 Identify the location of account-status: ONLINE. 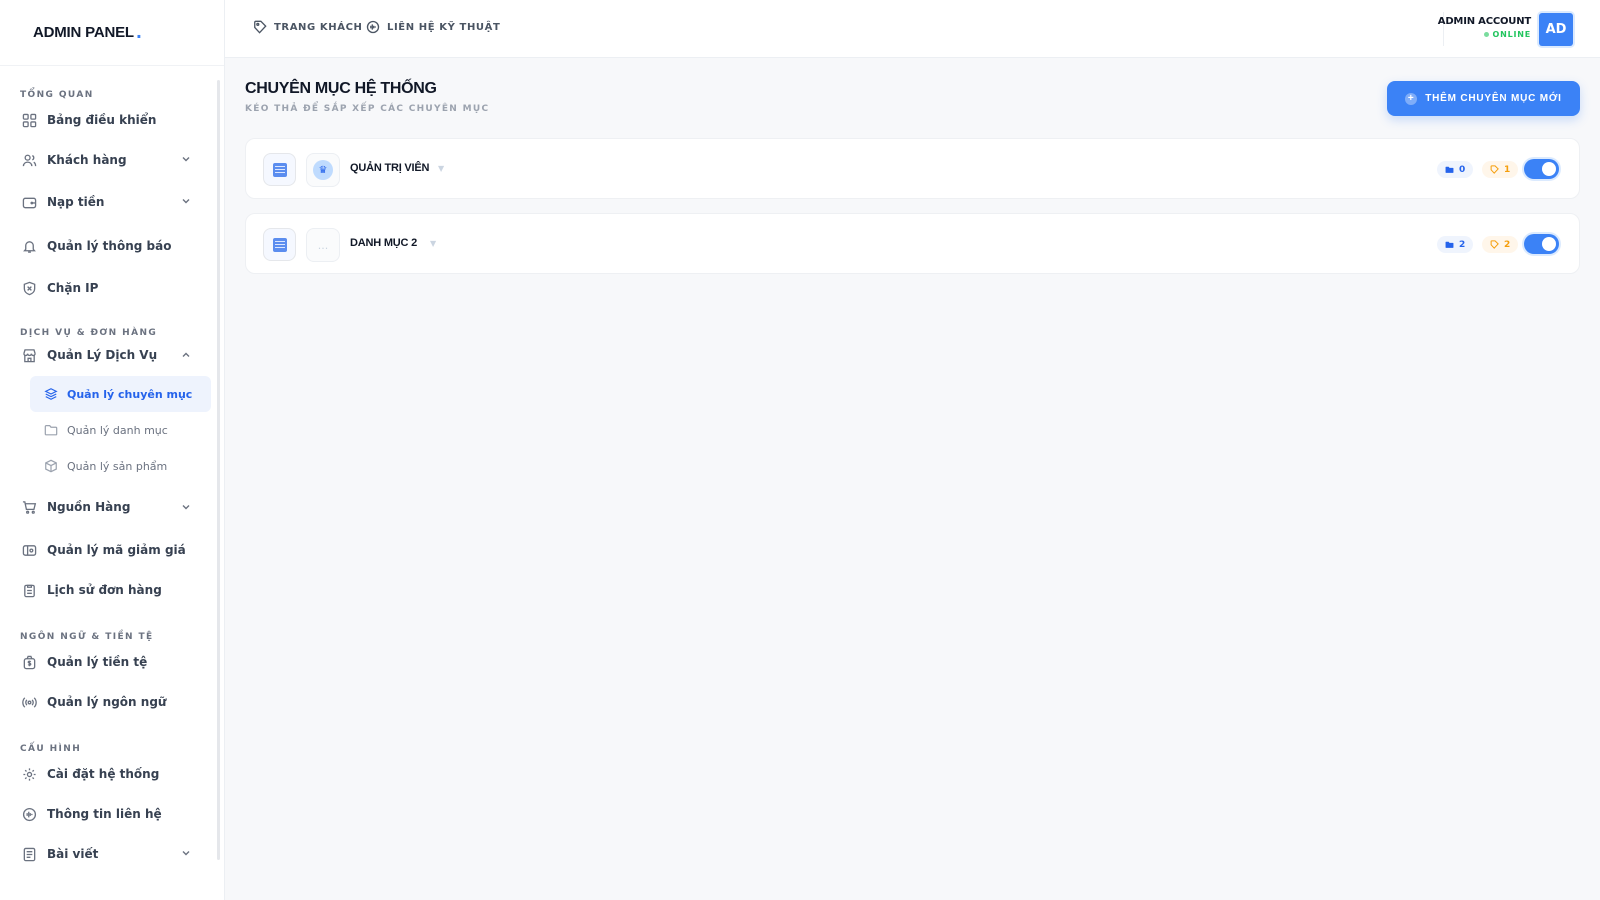
(1484, 34).